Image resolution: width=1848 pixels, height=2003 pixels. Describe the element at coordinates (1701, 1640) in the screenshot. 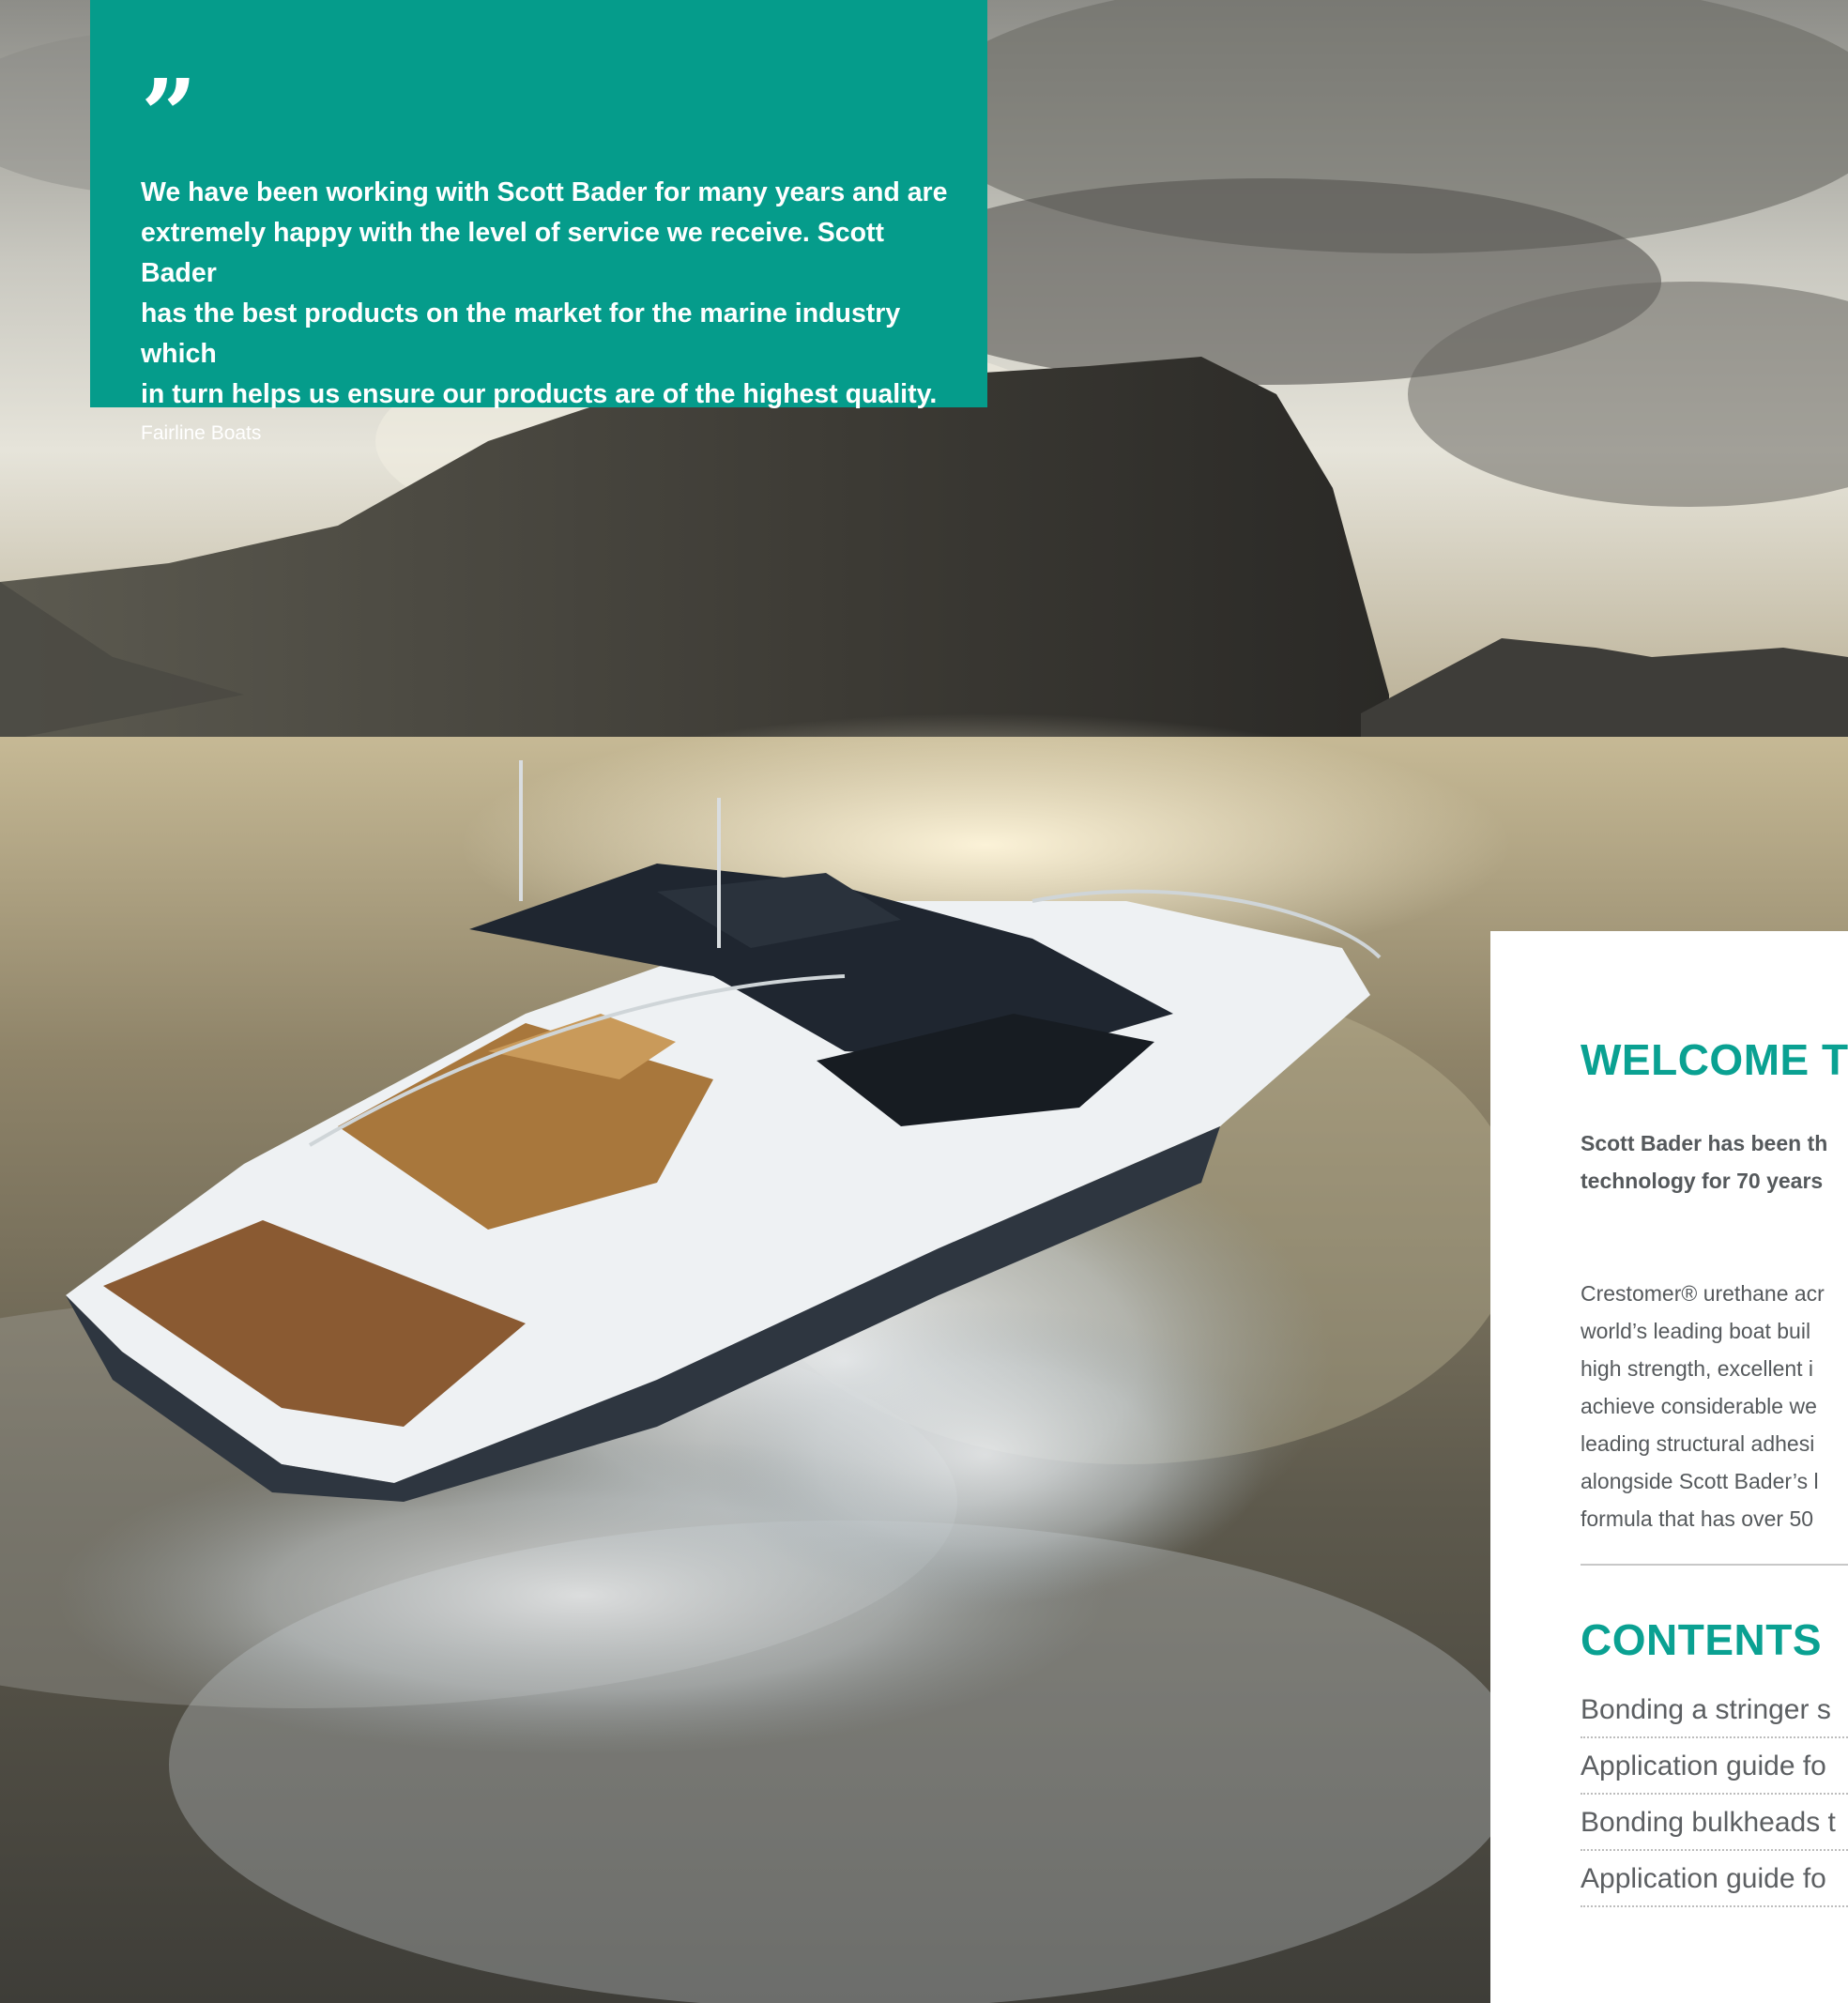

I see `contents-title: CONTENTS` at that location.